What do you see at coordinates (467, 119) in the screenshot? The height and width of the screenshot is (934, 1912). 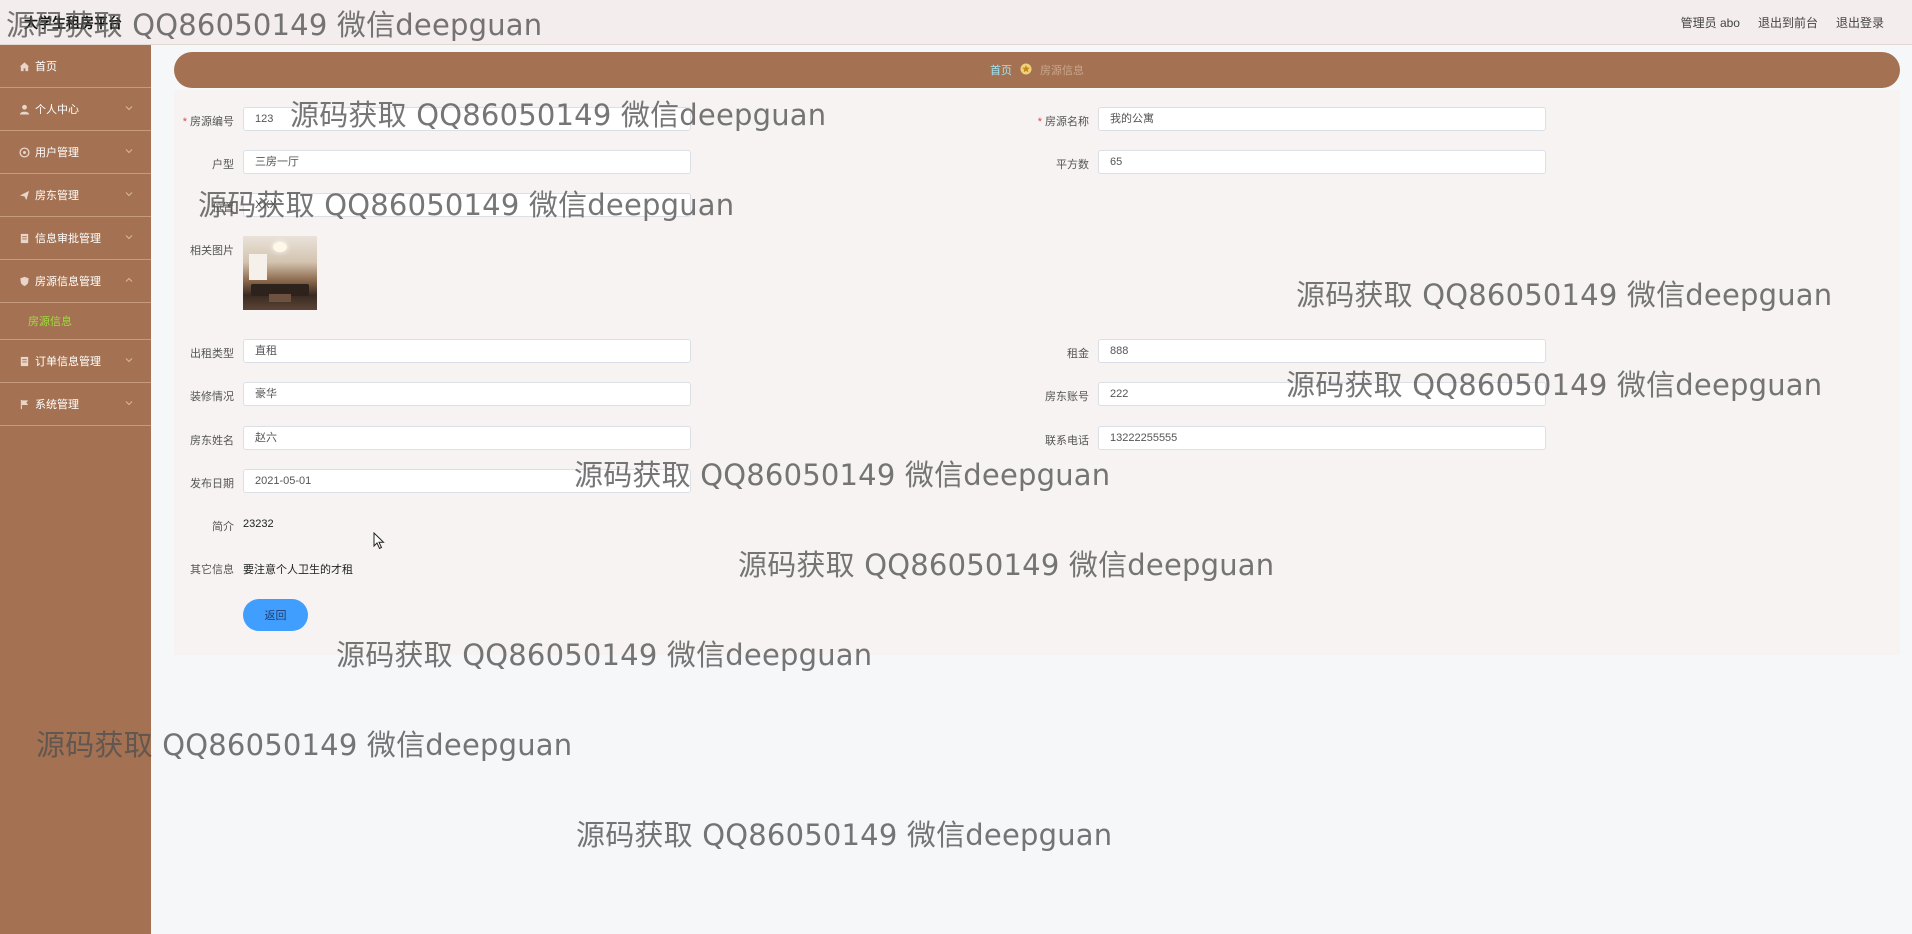 I see `house-code-field: 123` at bounding box center [467, 119].